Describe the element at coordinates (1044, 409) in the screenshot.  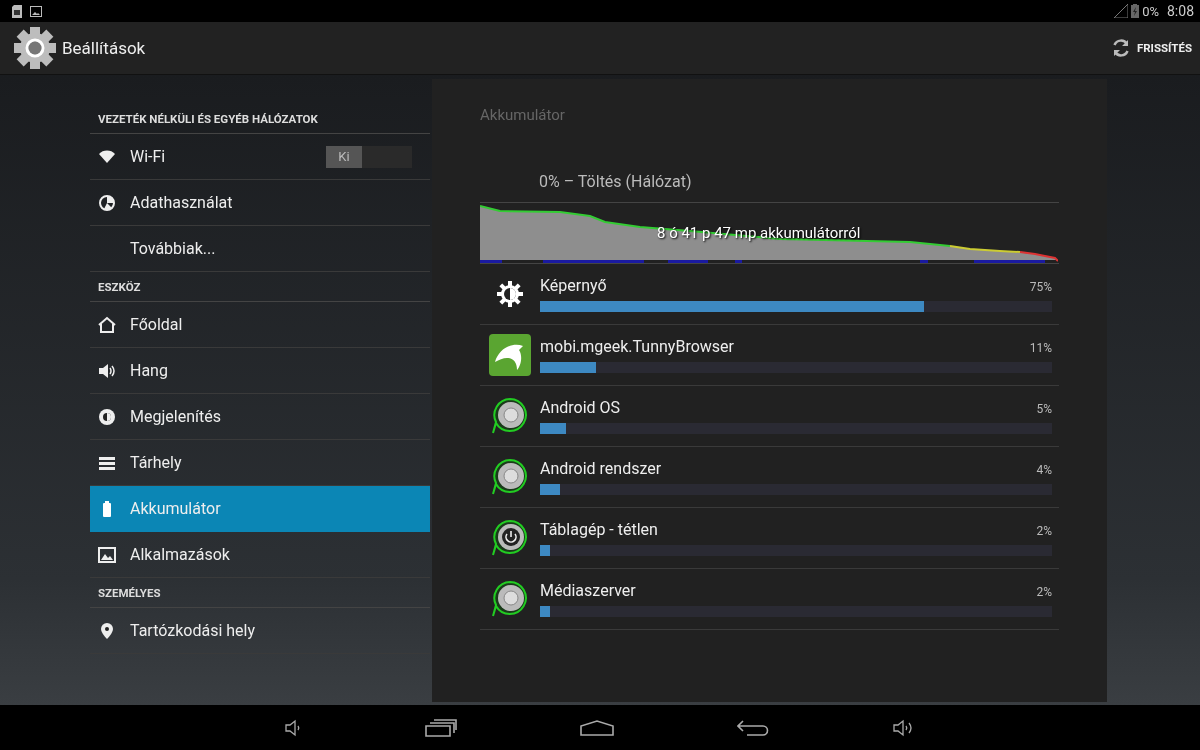
I see `usage-percent: 5%` at that location.